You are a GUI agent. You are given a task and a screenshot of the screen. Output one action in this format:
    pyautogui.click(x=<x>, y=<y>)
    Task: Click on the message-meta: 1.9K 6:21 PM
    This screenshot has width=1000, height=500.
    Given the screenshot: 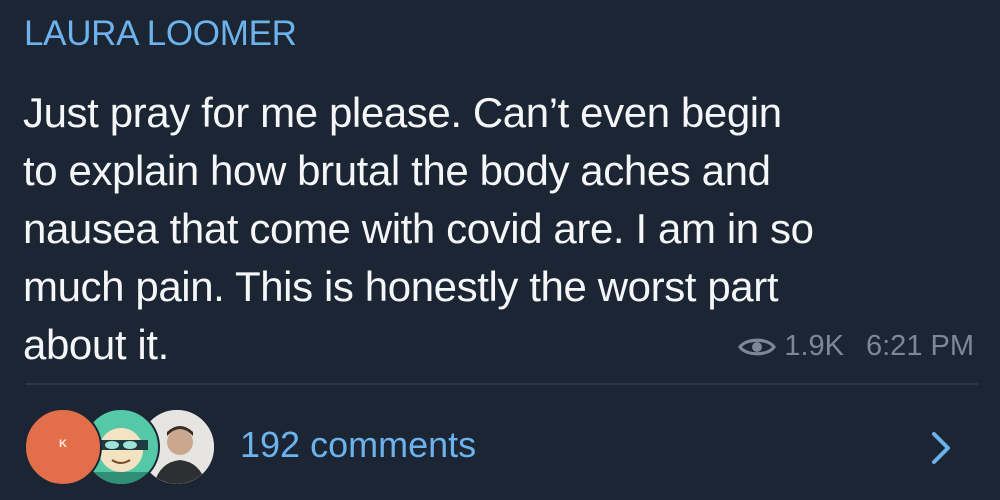 What is the action you would take?
    pyautogui.click(x=856, y=346)
    